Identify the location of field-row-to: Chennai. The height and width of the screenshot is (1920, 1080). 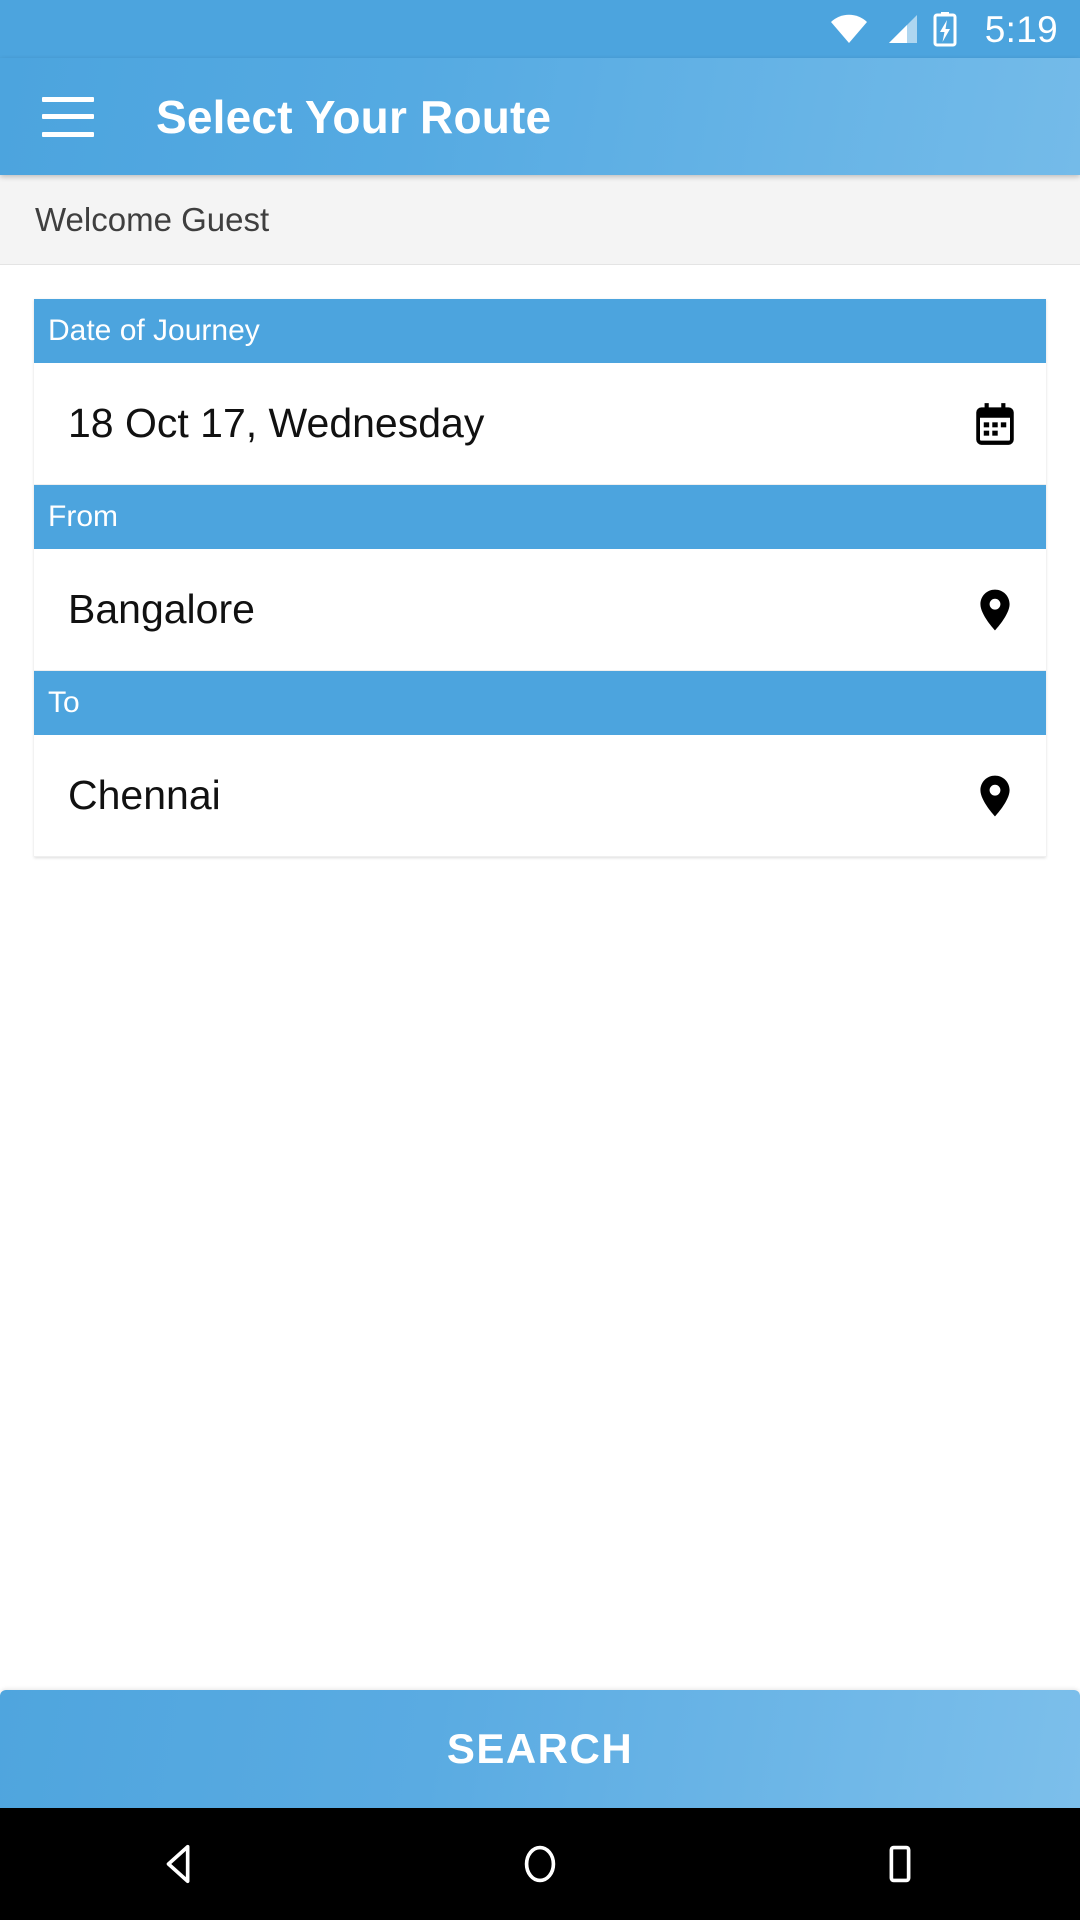
(540, 796).